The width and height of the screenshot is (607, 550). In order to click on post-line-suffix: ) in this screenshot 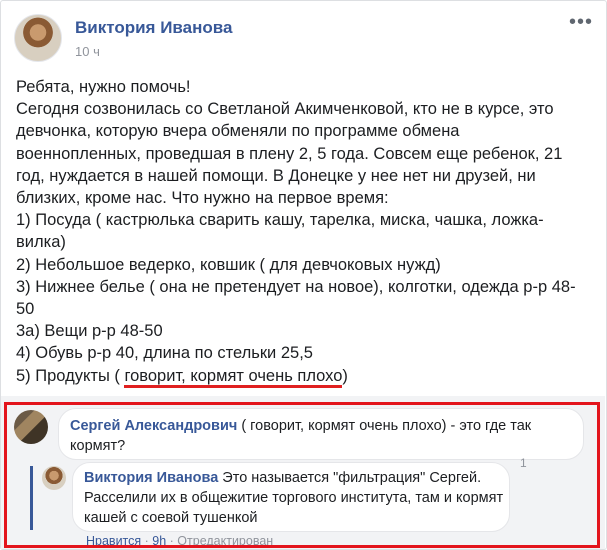, I will do `click(345, 375)`.